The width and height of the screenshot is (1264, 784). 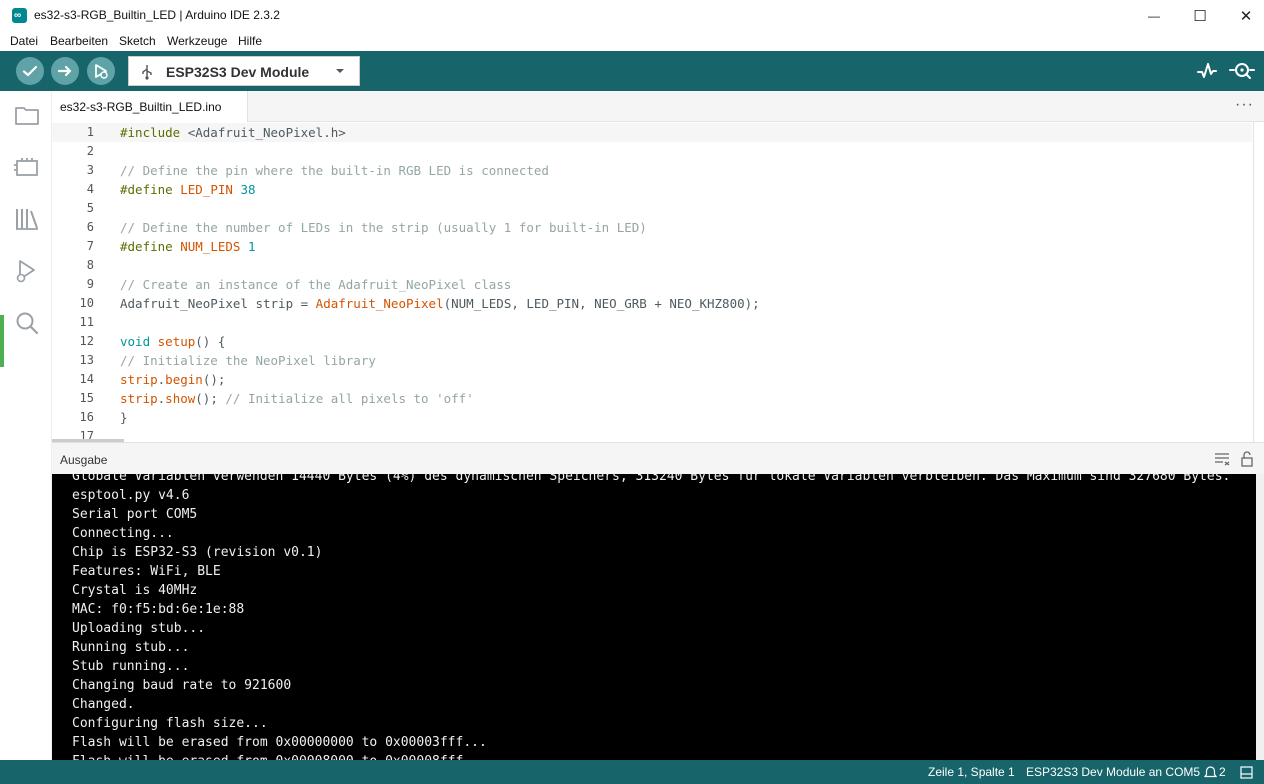 I want to click on lock-icon, so click(x=1247, y=459).